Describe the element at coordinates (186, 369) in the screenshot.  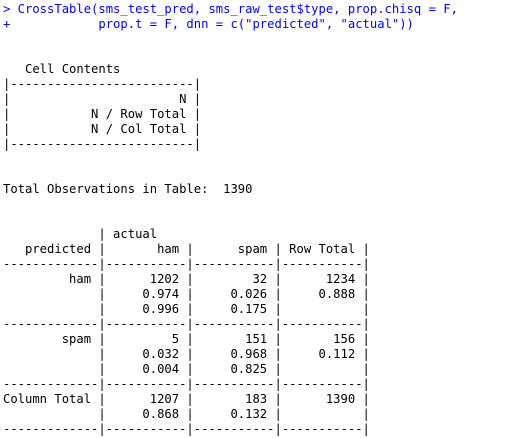
I see `table-row-spam-col-prop: | 0.004 | 0.825 | |` at that location.